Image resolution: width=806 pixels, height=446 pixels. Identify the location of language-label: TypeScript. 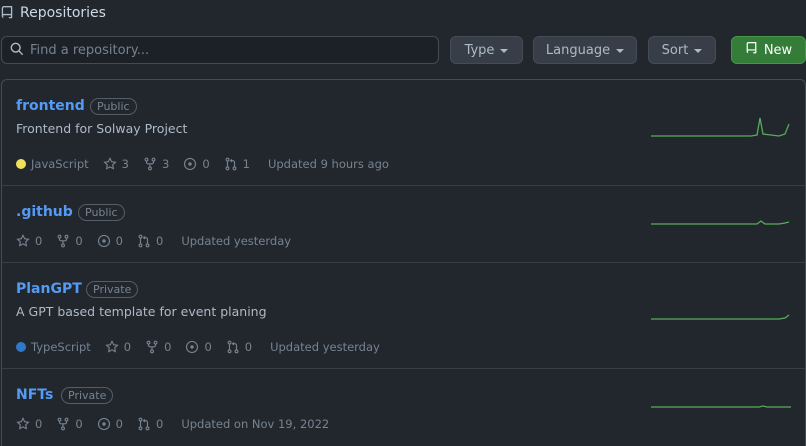
(61, 347).